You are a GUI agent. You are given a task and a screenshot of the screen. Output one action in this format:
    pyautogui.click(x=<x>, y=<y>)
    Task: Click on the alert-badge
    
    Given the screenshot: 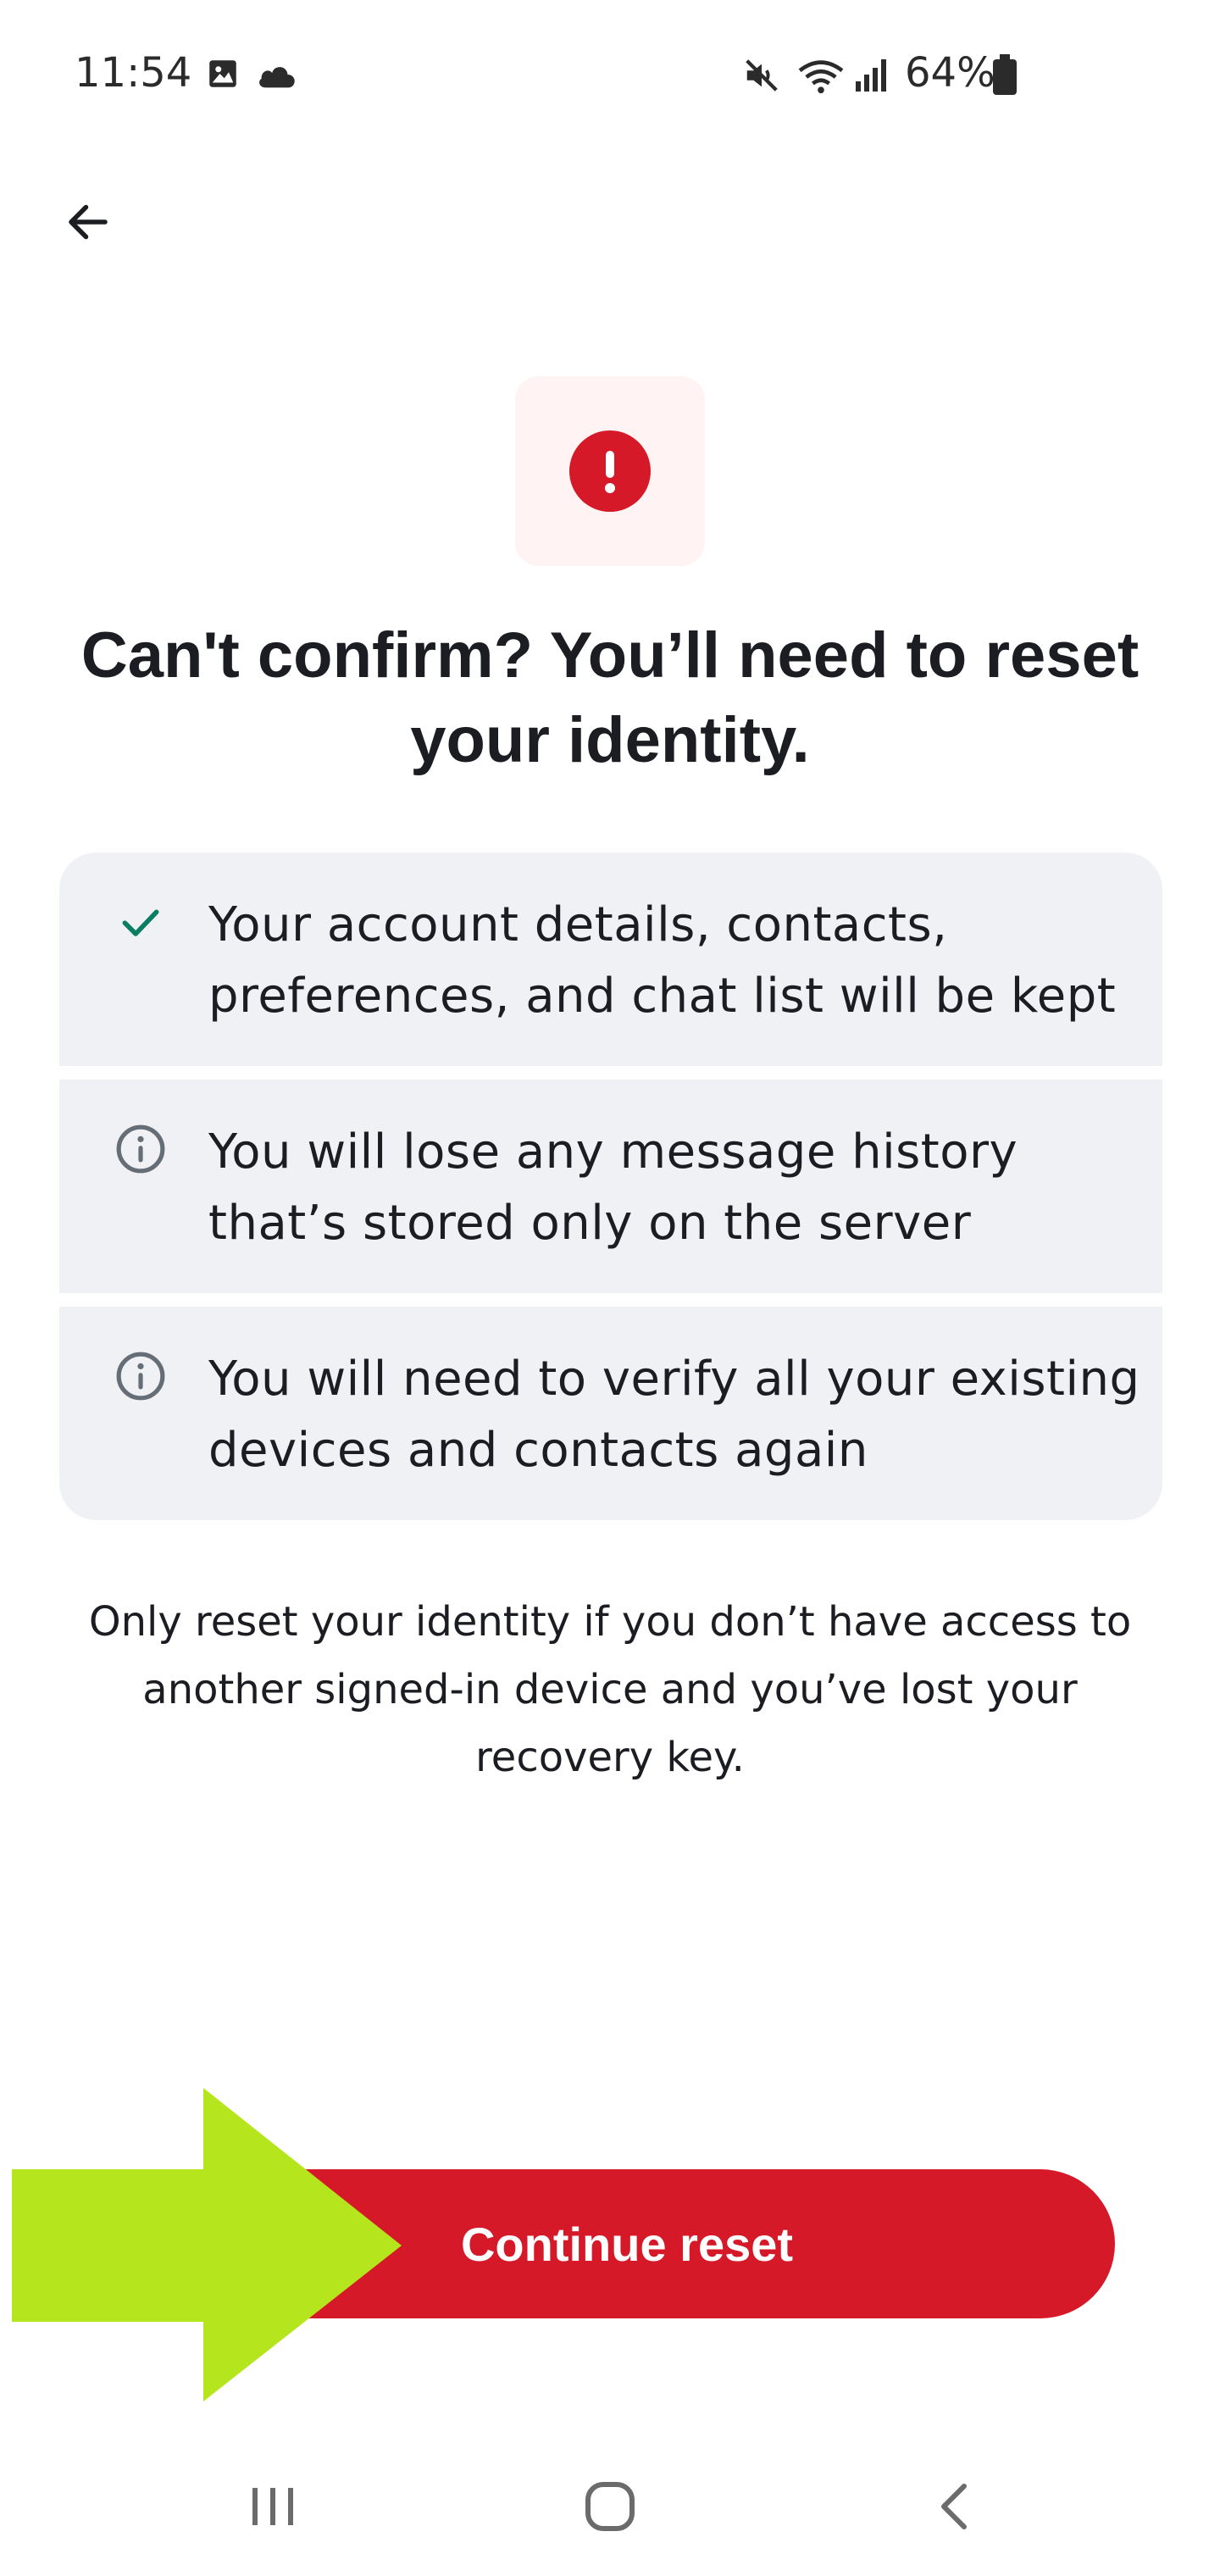 What is the action you would take?
    pyautogui.click(x=610, y=471)
    